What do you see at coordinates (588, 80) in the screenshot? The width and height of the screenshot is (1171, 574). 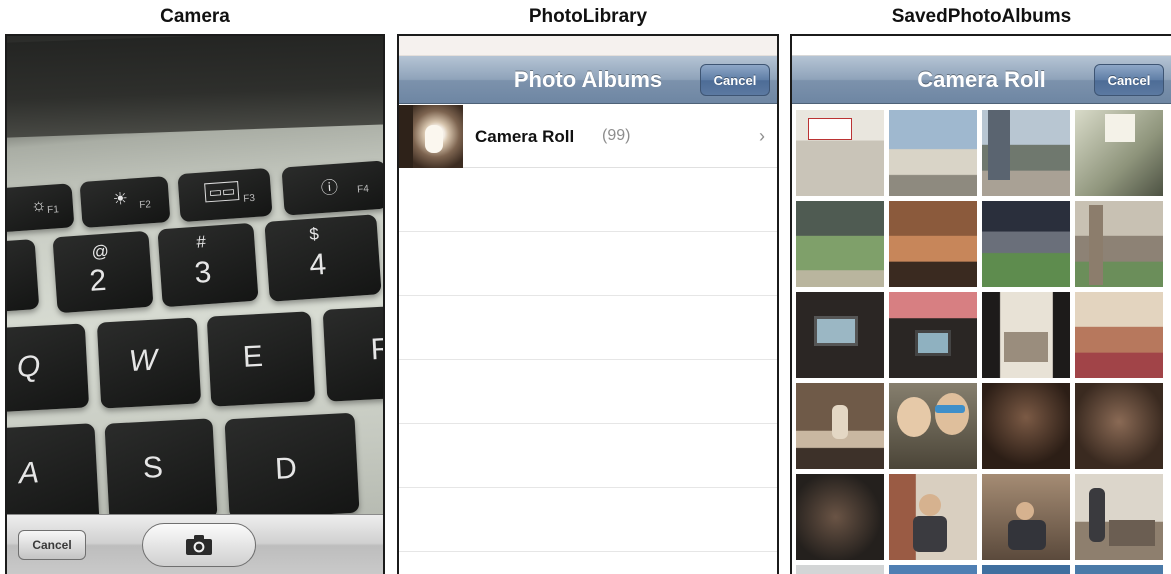 I see `navigation-bar: Photo Albums Cancel` at bounding box center [588, 80].